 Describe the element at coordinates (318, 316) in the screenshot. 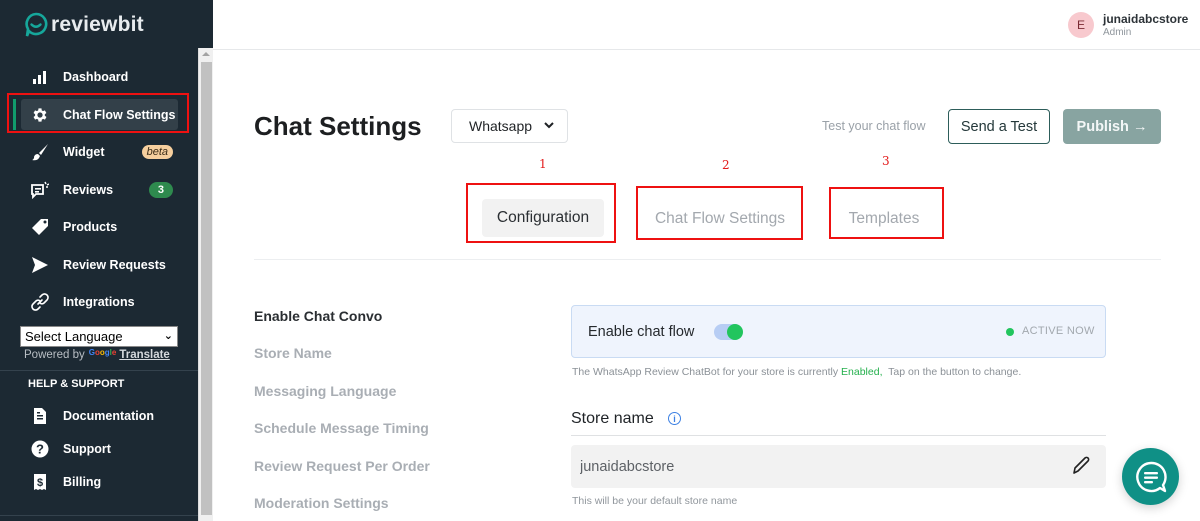

I see `section-link-enable-chat-convo: Enable Chat Convo` at that location.